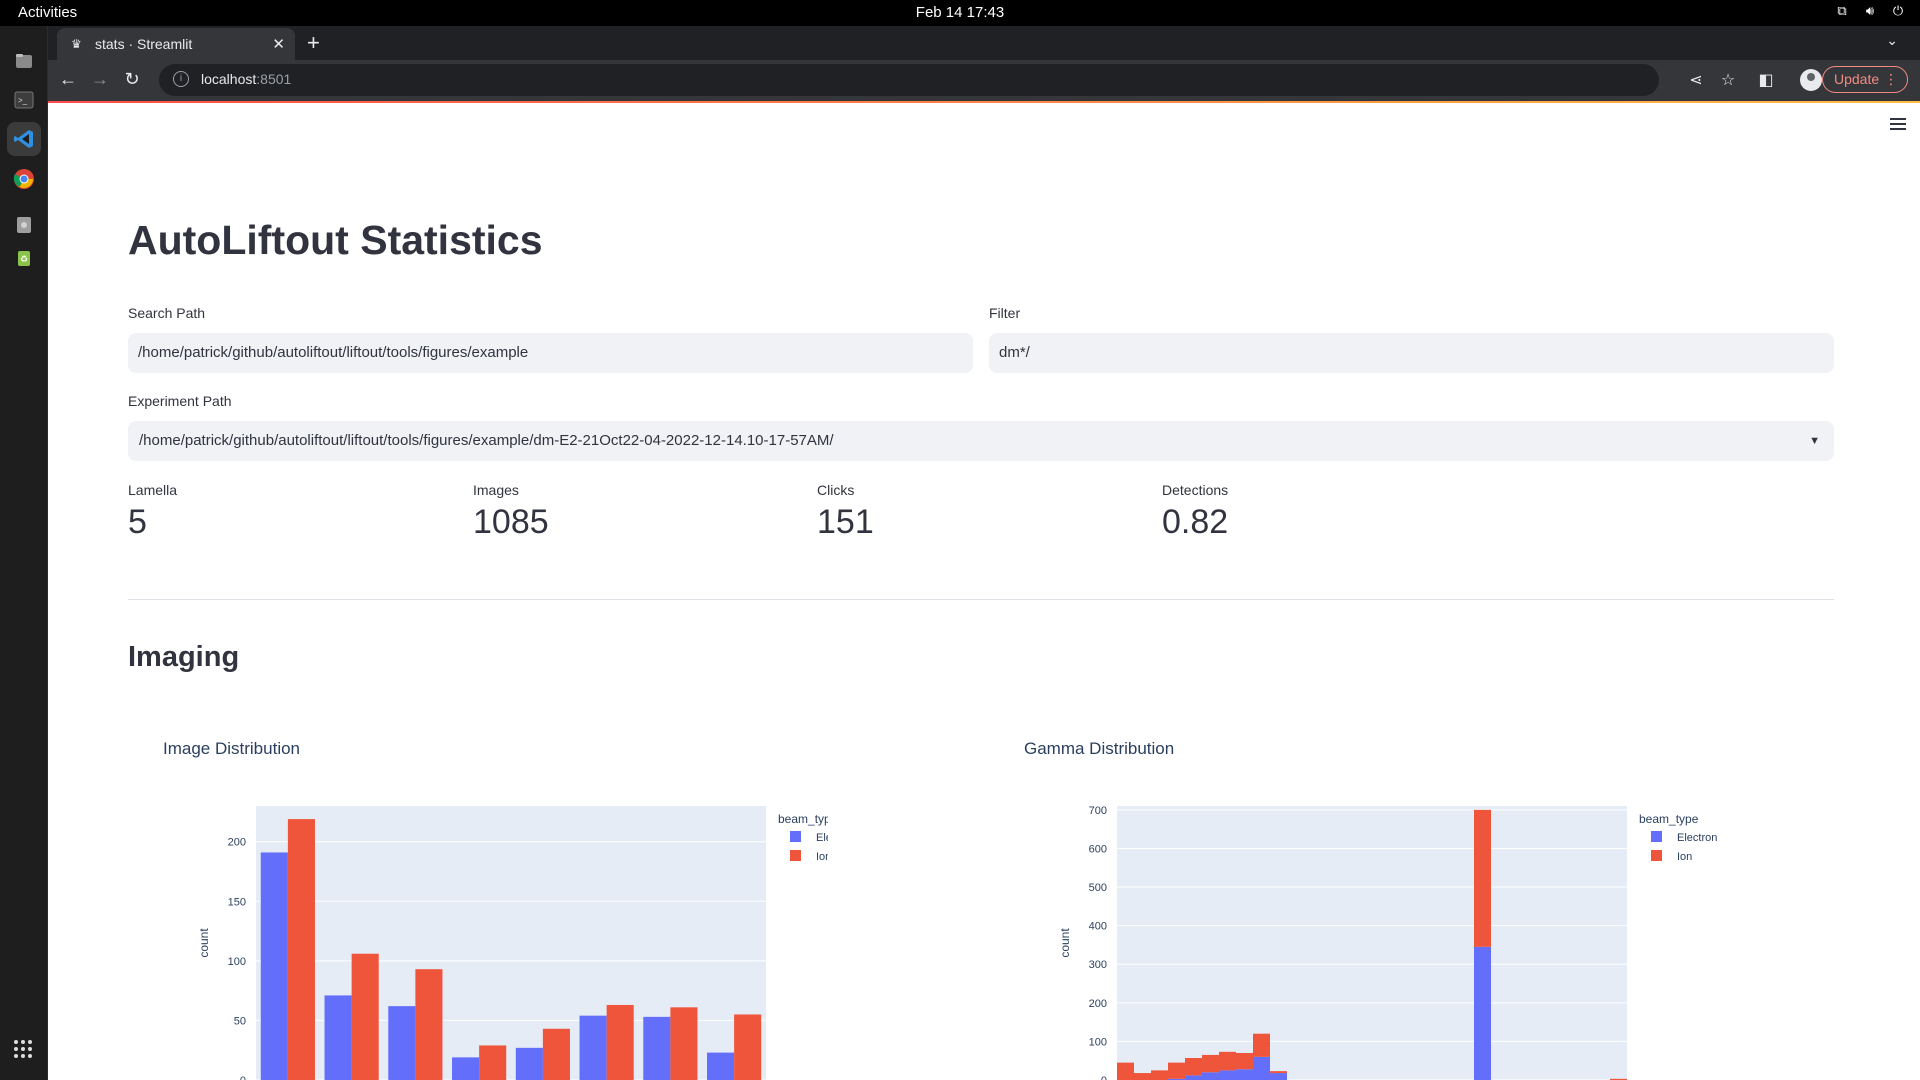 This screenshot has width=1920, height=1080. Describe the element at coordinates (795, 855) in the screenshot. I see `legend-swatch-ion` at that location.